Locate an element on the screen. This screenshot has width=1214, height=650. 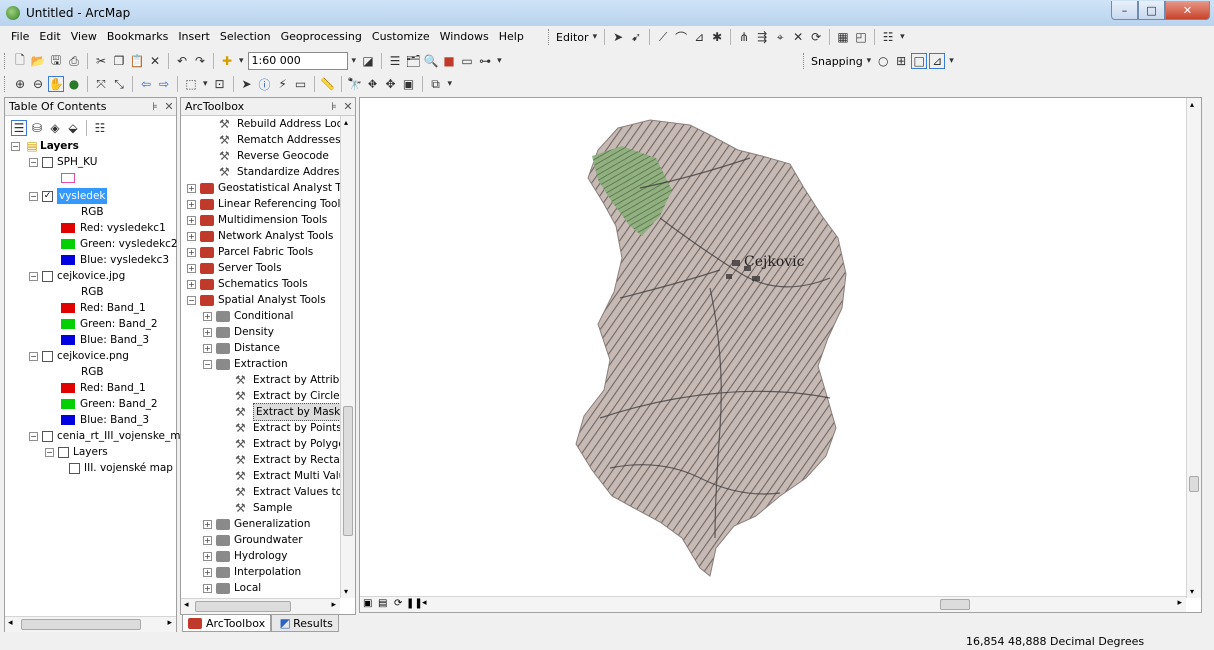
print-icon: ⎙ is located at coordinates (74, 61).